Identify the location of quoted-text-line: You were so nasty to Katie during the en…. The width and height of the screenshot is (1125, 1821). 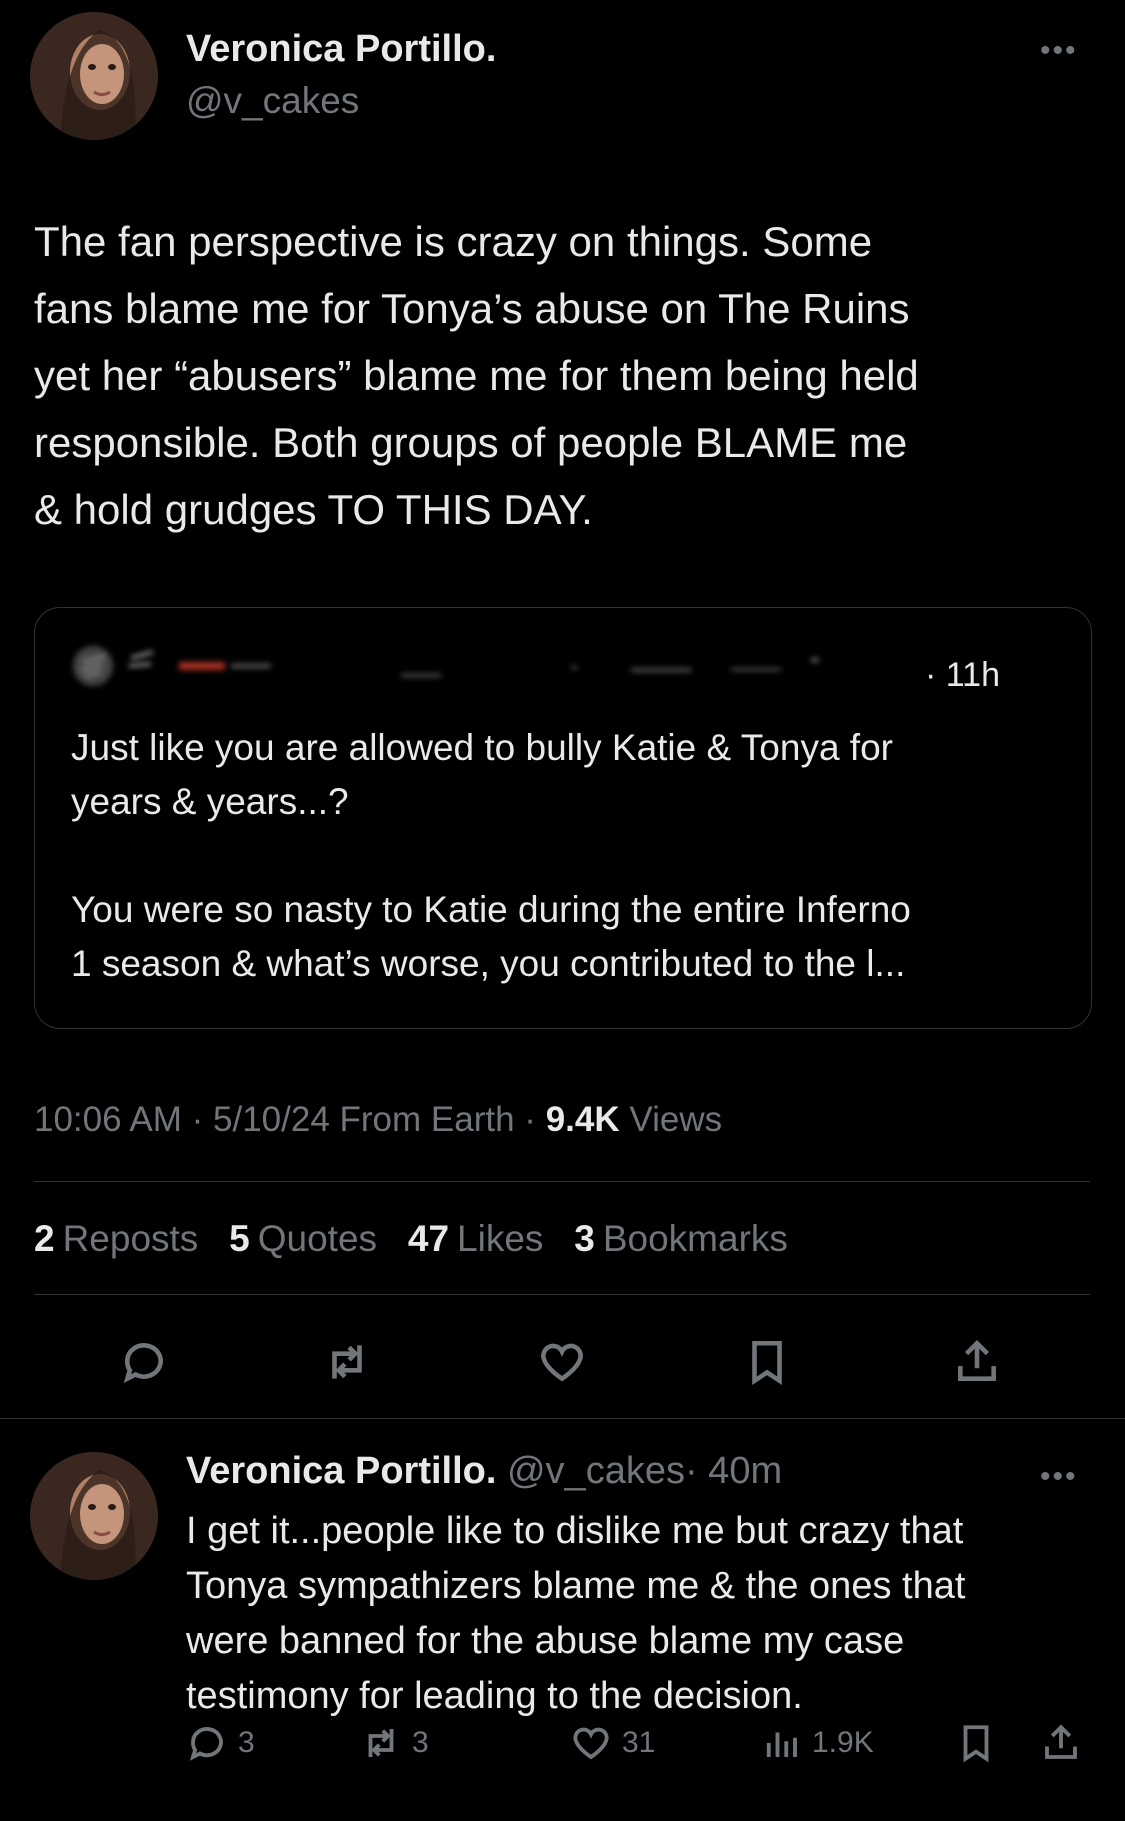
(491, 909).